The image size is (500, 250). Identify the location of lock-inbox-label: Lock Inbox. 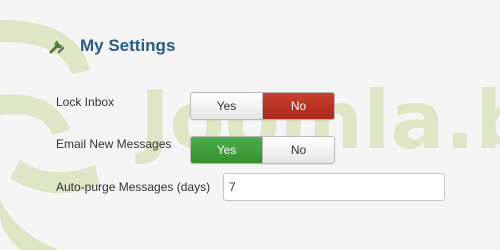
(85, 102).